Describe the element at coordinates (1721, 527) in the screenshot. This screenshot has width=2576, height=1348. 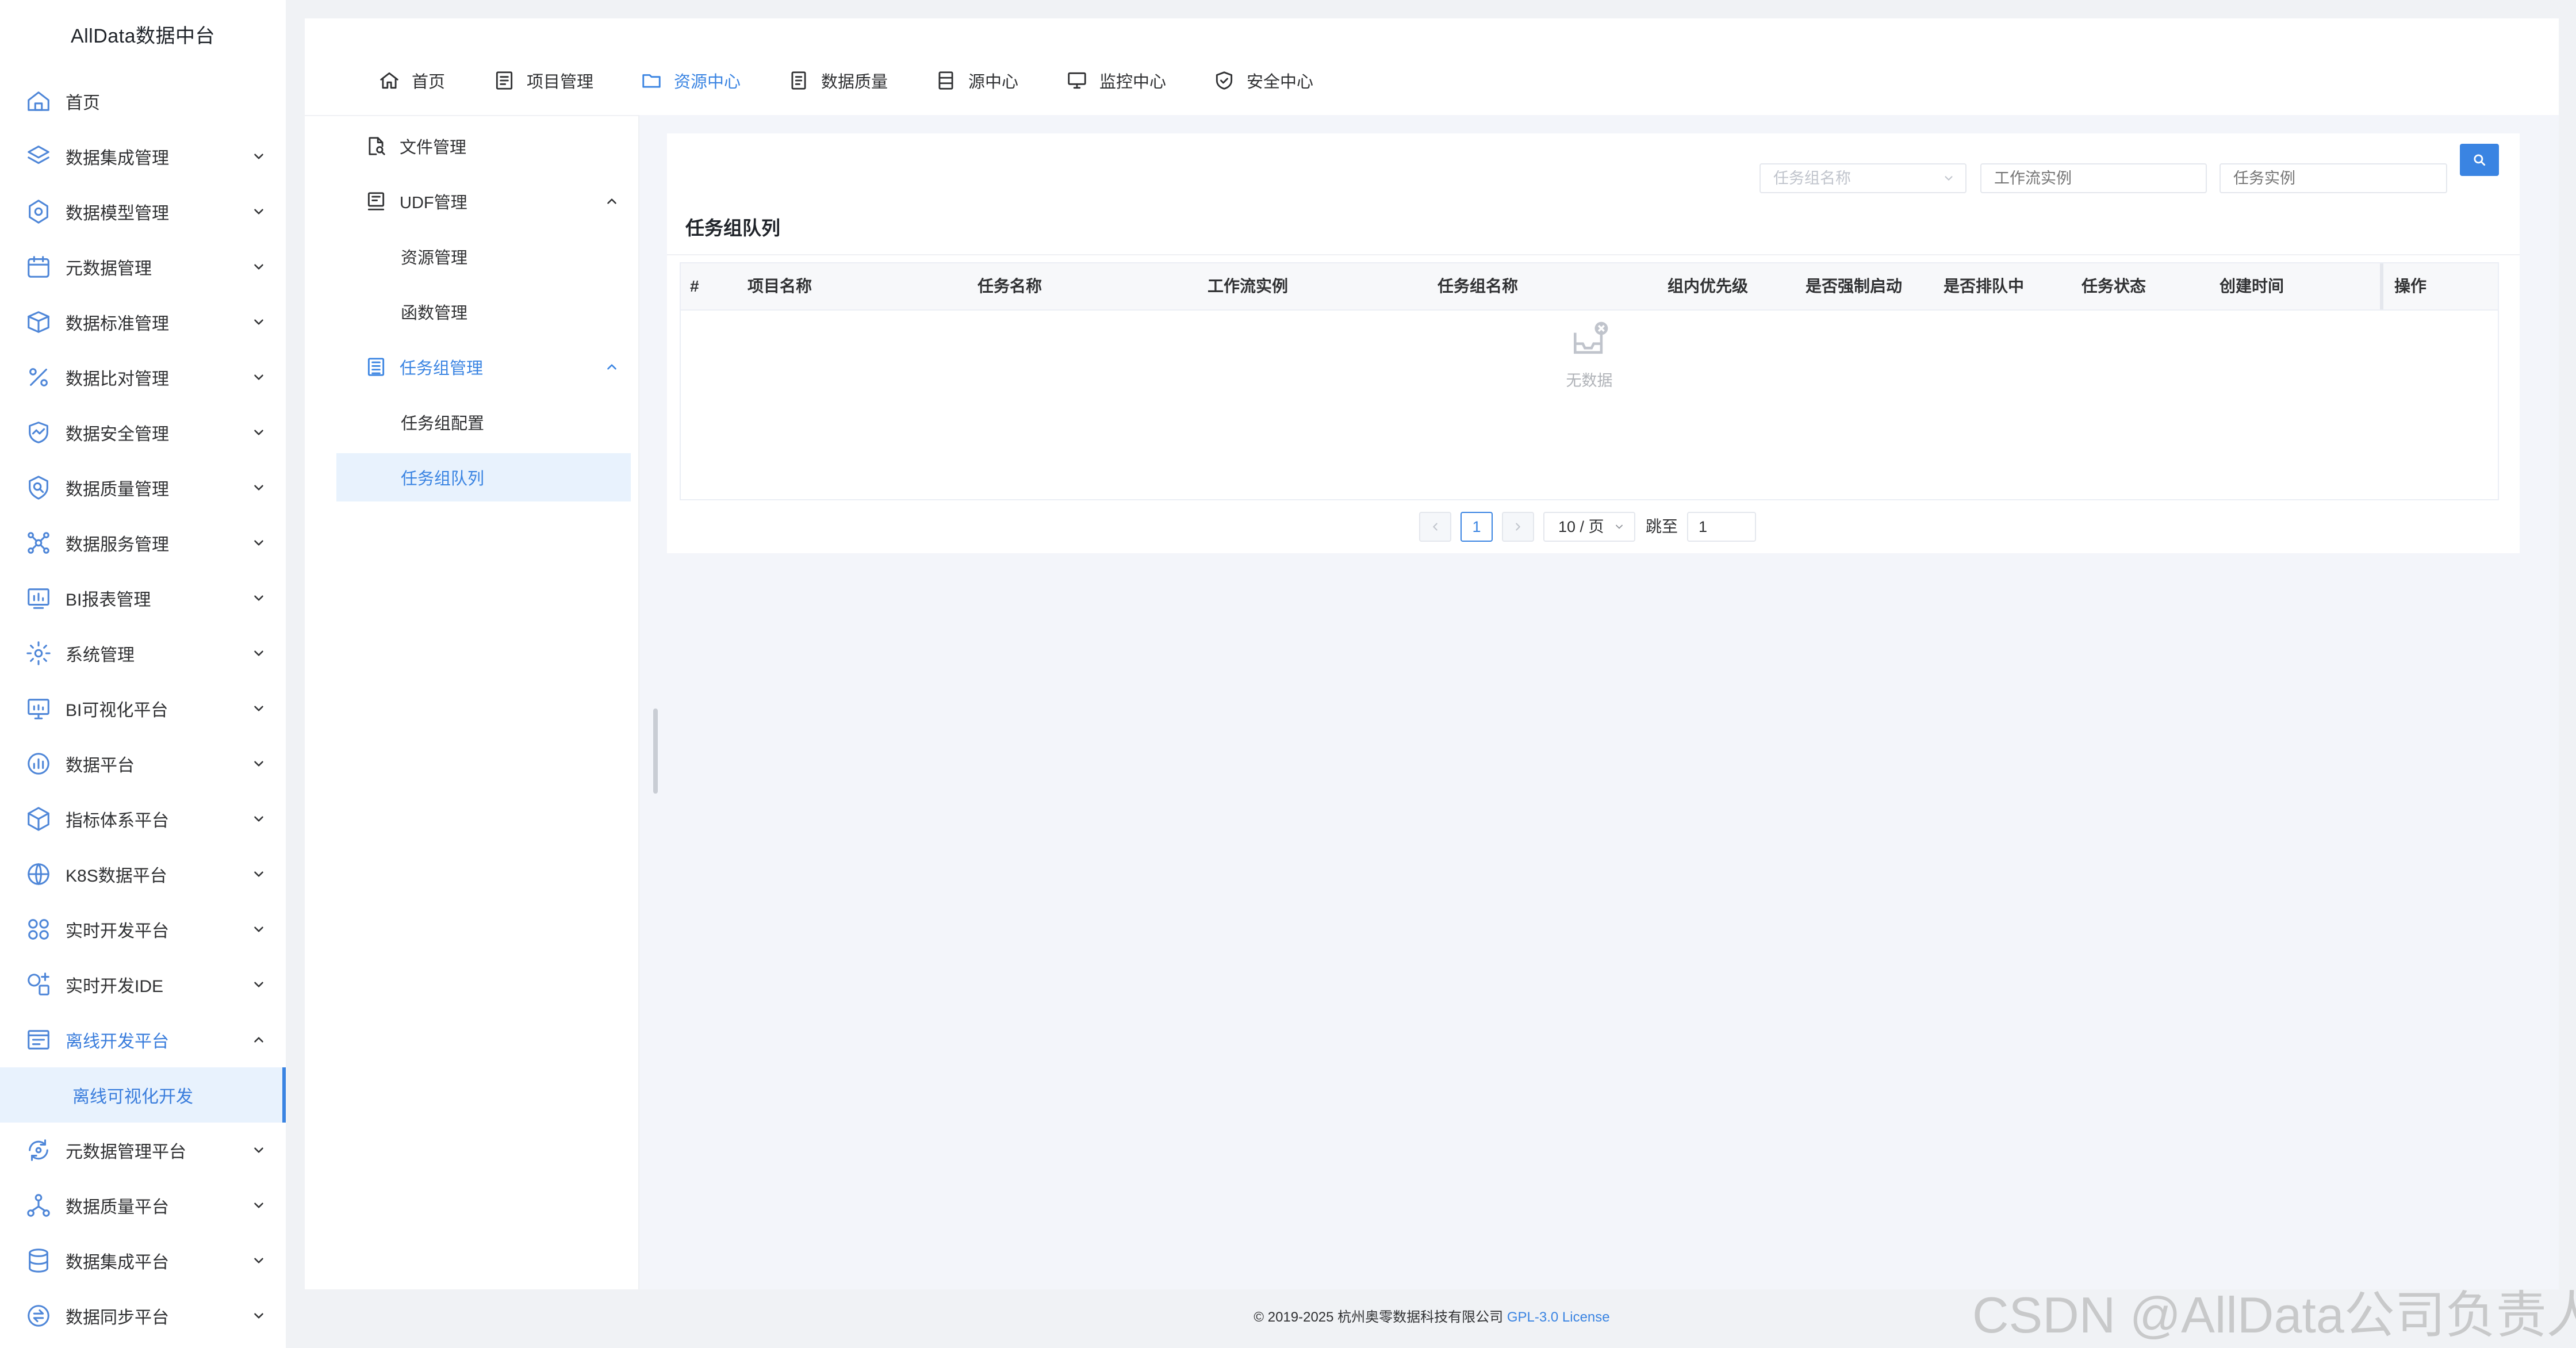
I see `jump-page-input: 1` at that location.